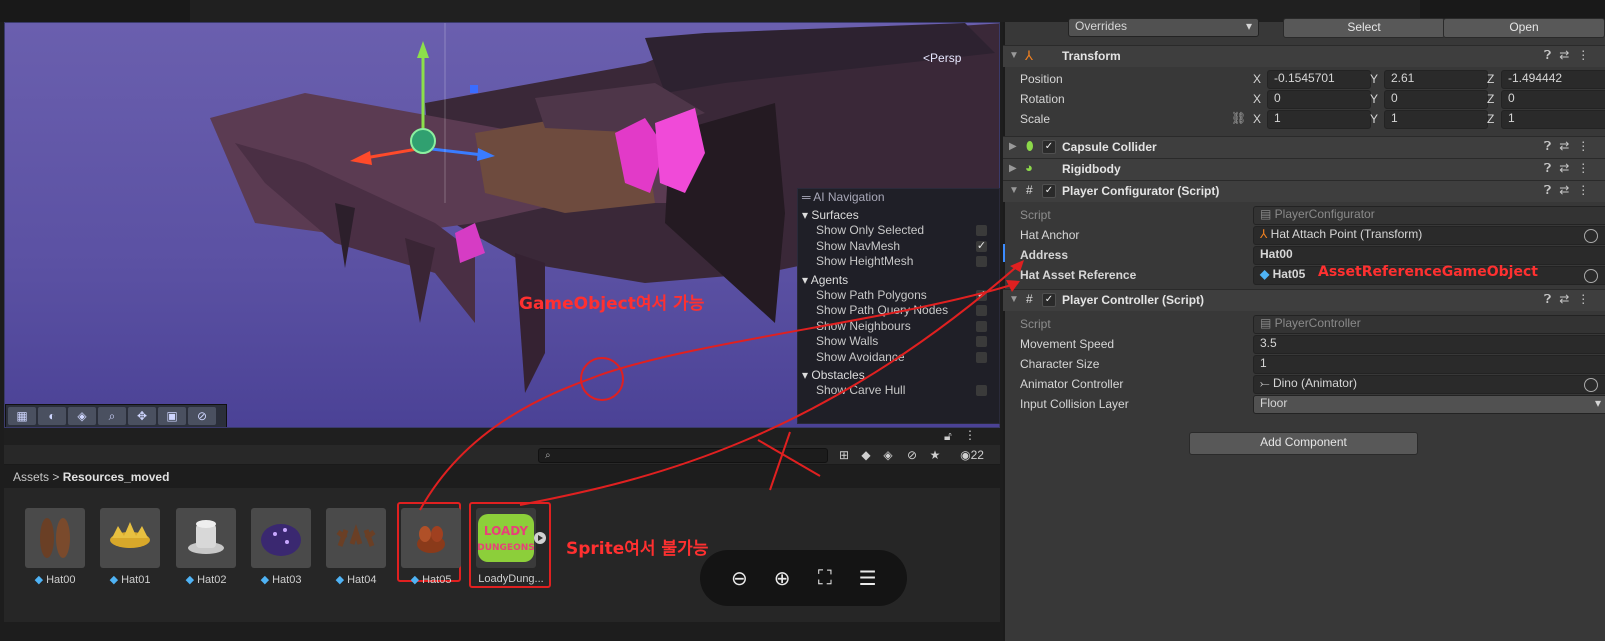 This screenshot has height=641, width=1605. Describe the element at coordinates (431, 538) in the screenshot. I see `asset-thumbnail-hat05` at that location.